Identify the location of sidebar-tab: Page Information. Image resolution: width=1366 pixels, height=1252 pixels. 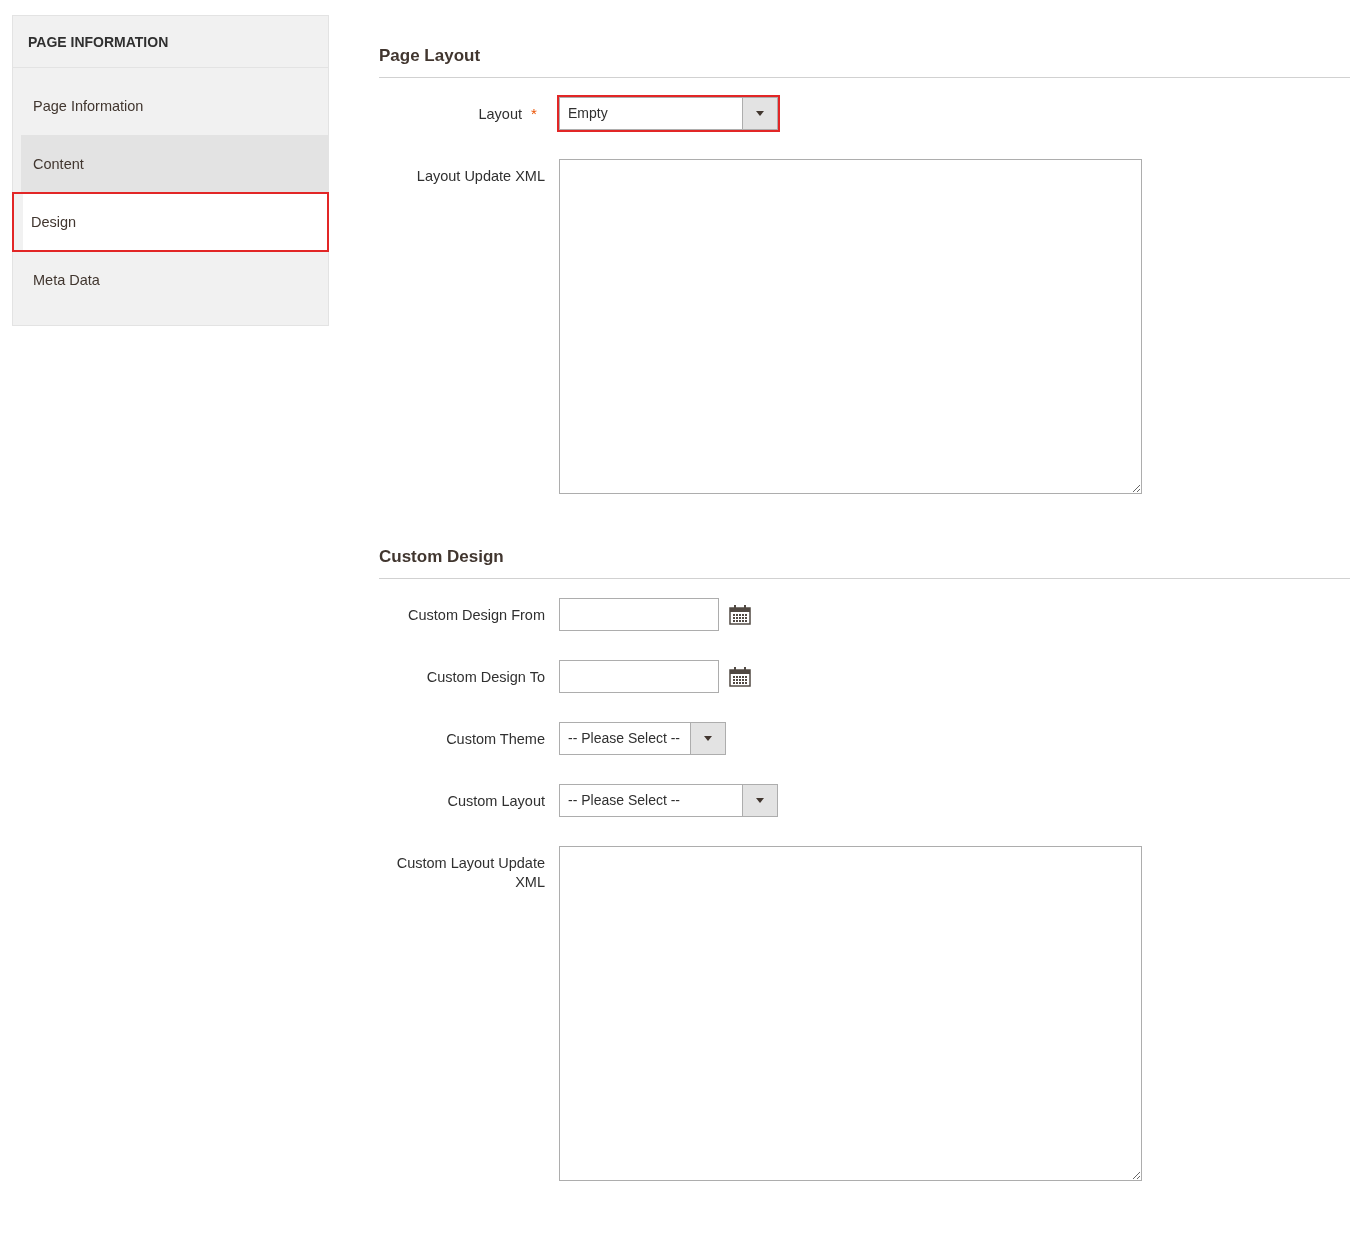
(174, 106).